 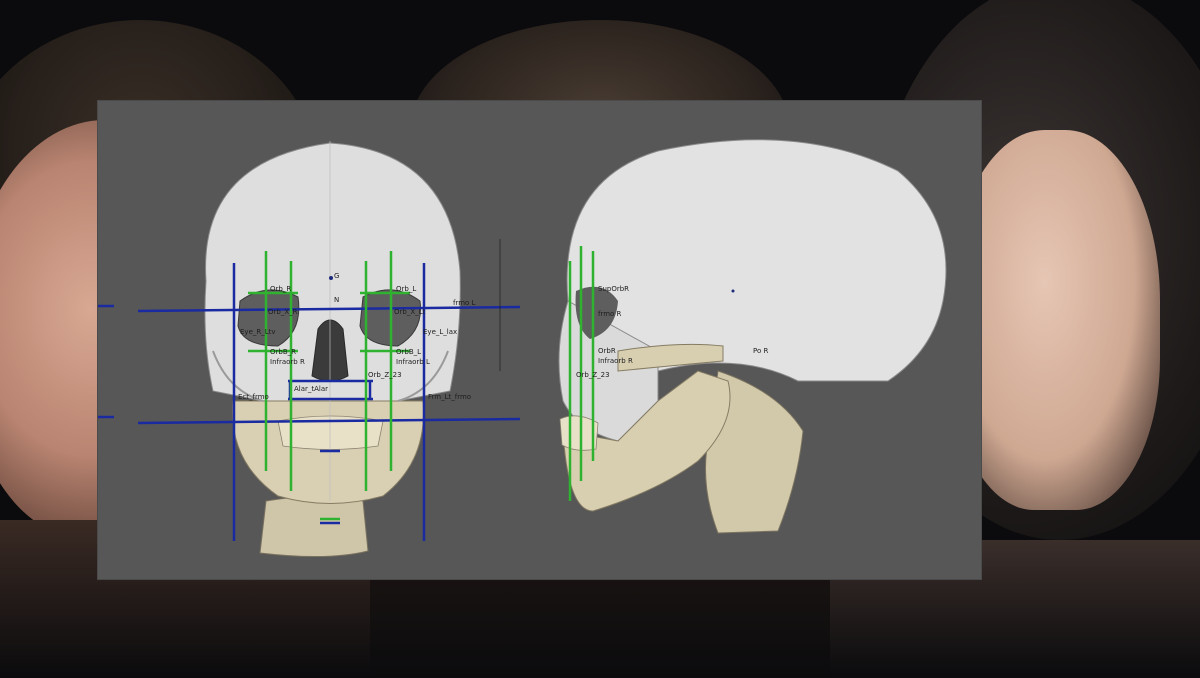 What do you see at coordinates (336, 300) in the screenshot?
I see `label-n: N` at bounding box center [336, 300].